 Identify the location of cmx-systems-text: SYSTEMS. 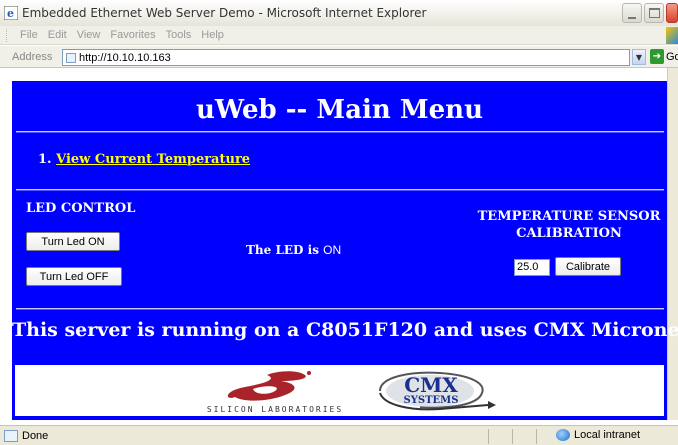
(431, 400).